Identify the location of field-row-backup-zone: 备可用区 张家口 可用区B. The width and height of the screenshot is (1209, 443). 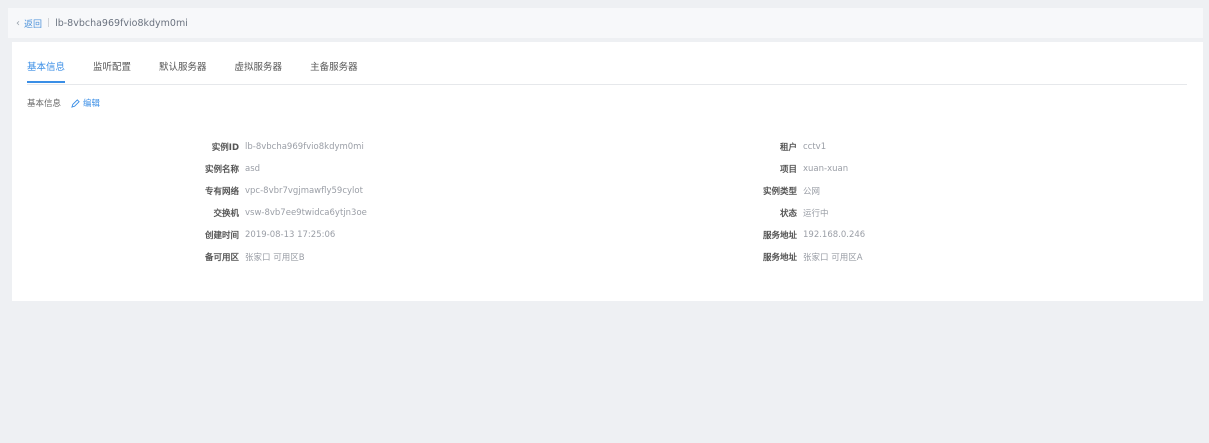
(269, 257).